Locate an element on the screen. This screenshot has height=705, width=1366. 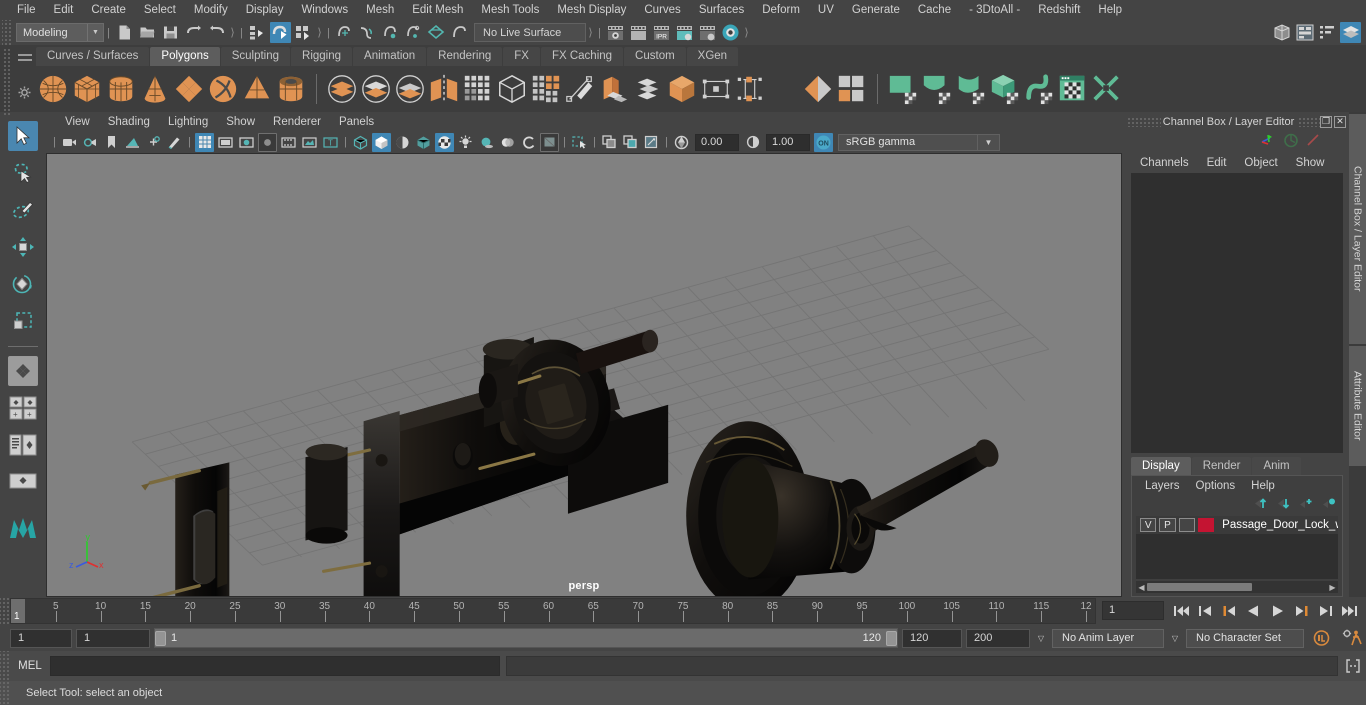
gamma-icon is located at coordinates (752, 142).